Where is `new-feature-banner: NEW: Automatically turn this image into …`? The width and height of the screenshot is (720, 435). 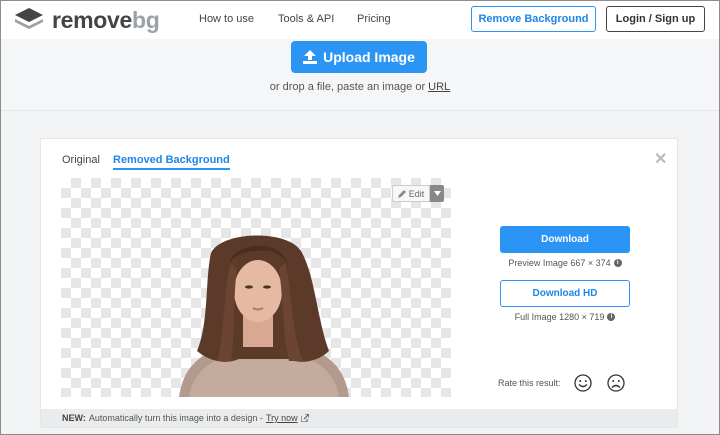 new-feature-banner: NEW: Automatically turn this image into … is located at coordinates (359, 418).